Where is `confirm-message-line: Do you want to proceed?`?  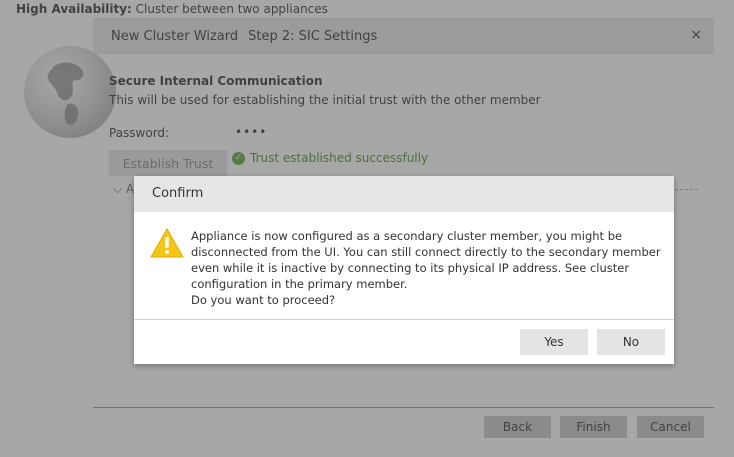 confirm-message-line: Do you want to proceed? is located at coordinates (263, 300).